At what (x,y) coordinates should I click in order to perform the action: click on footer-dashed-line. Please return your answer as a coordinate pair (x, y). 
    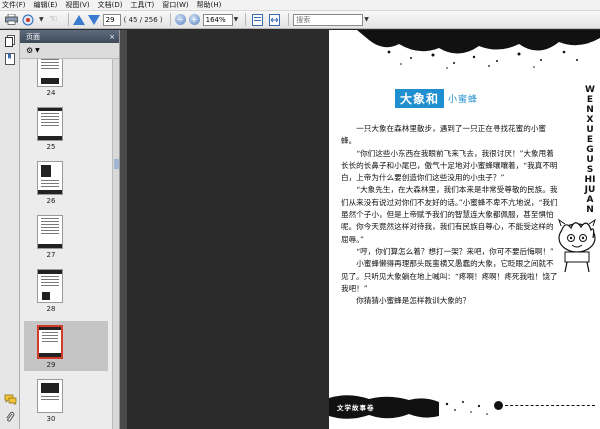
    Looking at the image, I should click on (550, 405).